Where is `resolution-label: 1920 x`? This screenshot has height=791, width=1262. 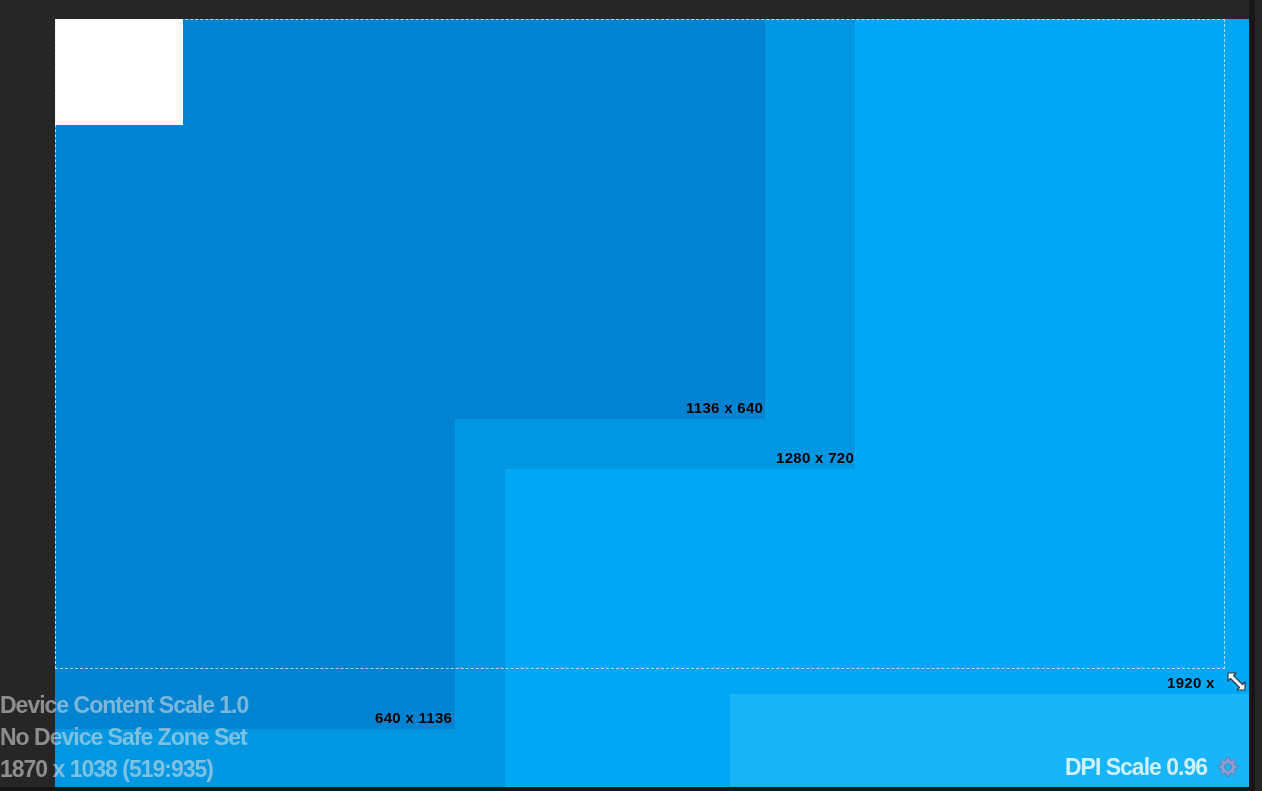
resolution-label: 1920 x is located at coordinates (1191, 683).